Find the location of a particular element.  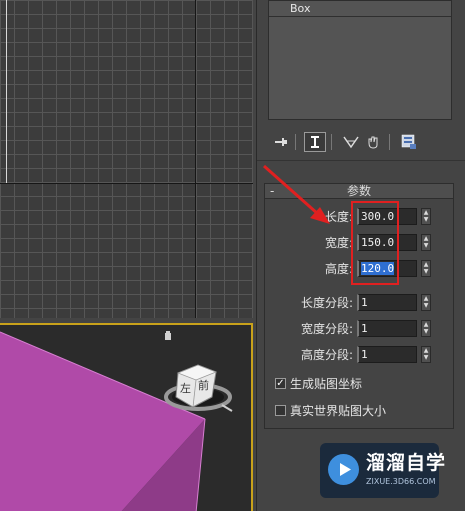

stack-item-label: Box is located at coordinates (300, 8).